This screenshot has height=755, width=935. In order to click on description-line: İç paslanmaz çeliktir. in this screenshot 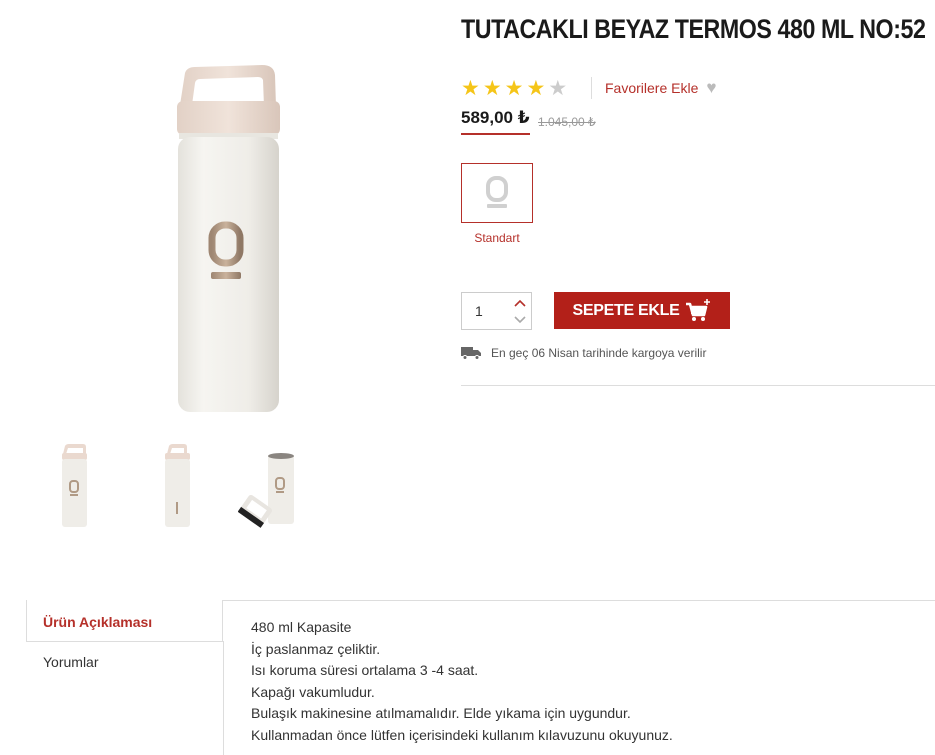, I will do `click(316, 648)`.